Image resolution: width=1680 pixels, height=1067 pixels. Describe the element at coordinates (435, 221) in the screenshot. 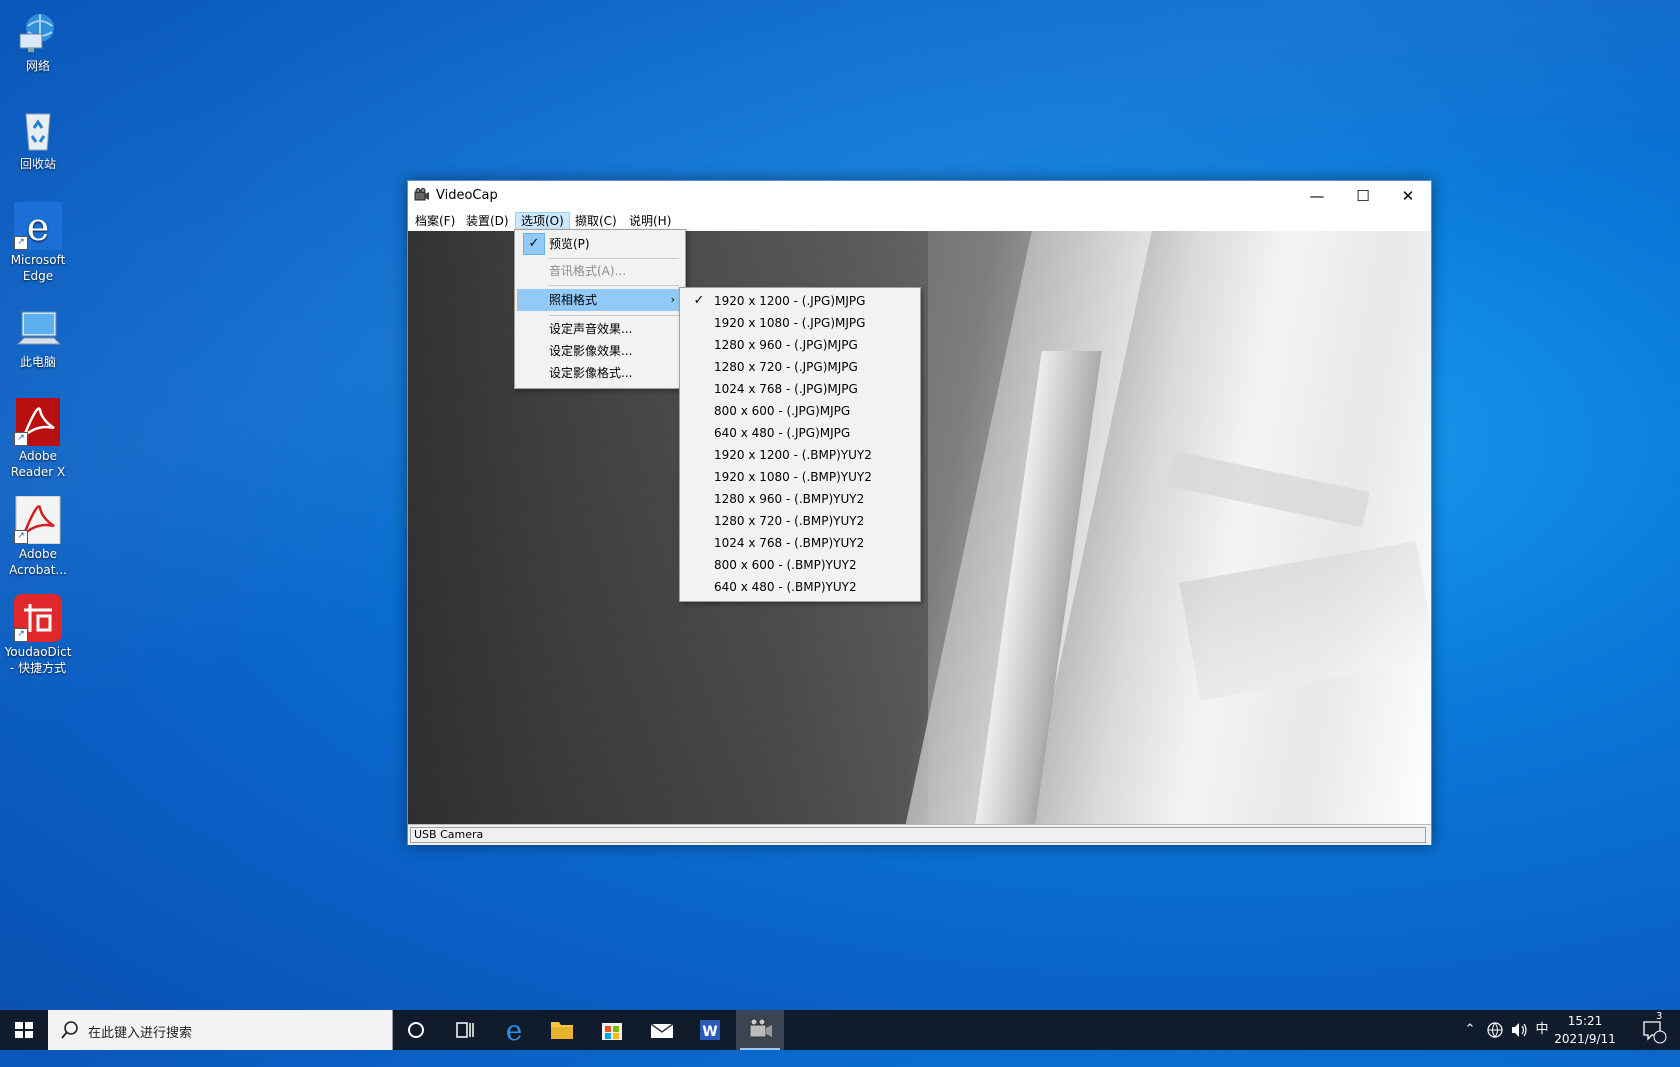

I see `menu-file: 档案(F)` at that location.